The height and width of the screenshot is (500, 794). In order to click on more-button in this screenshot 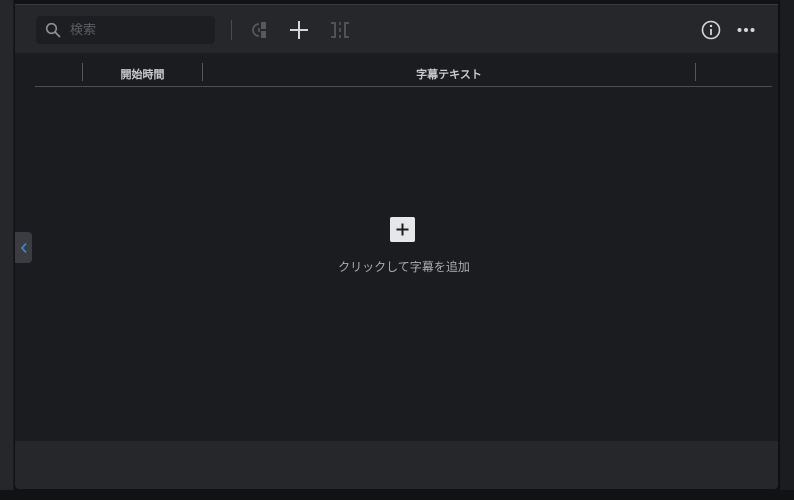, I will do `click(746, 30)`.